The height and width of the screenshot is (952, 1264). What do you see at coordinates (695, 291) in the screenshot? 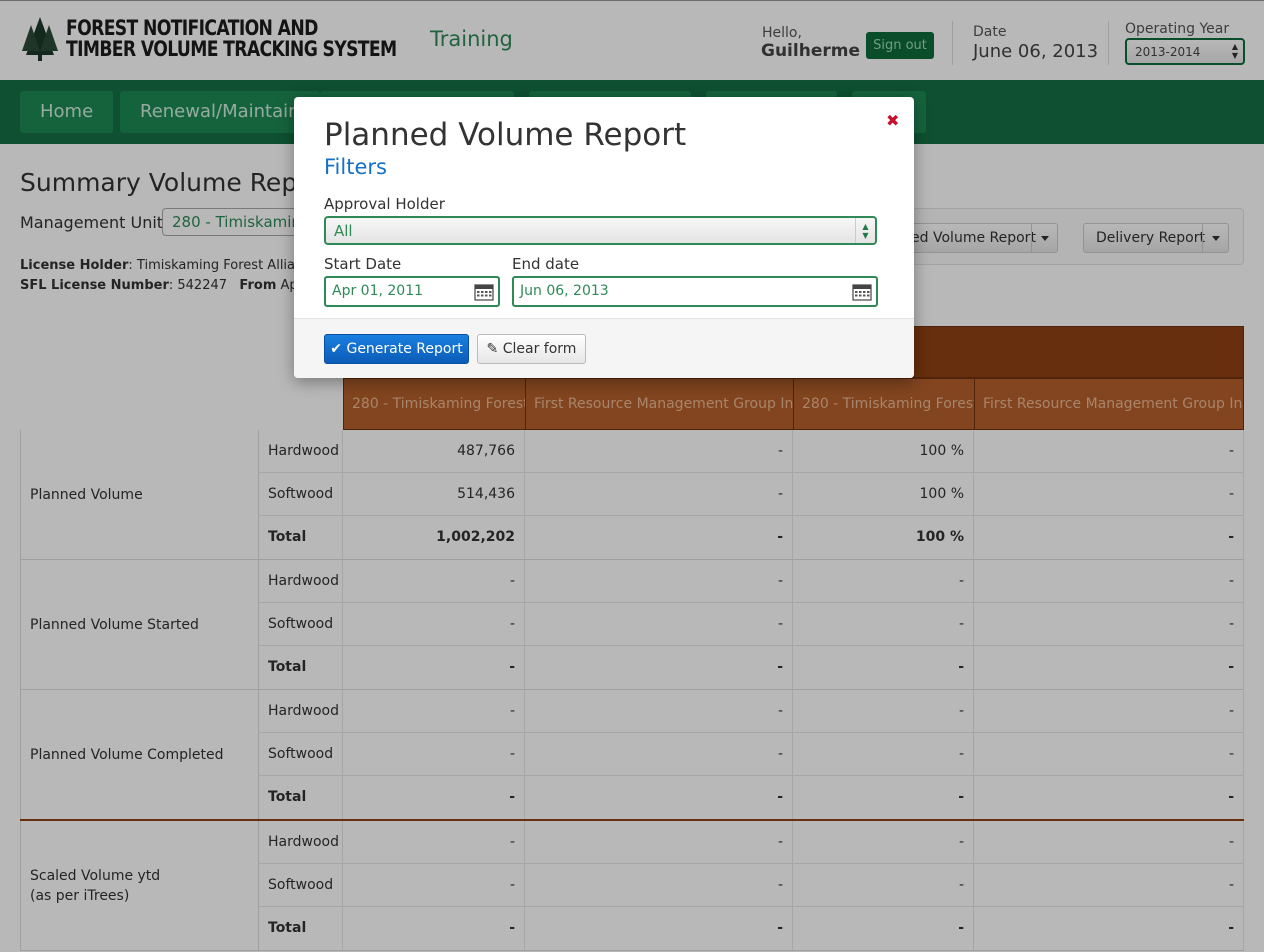
I see `end-date-field: Jun 06, 2013` at bounding box center [695, 291].